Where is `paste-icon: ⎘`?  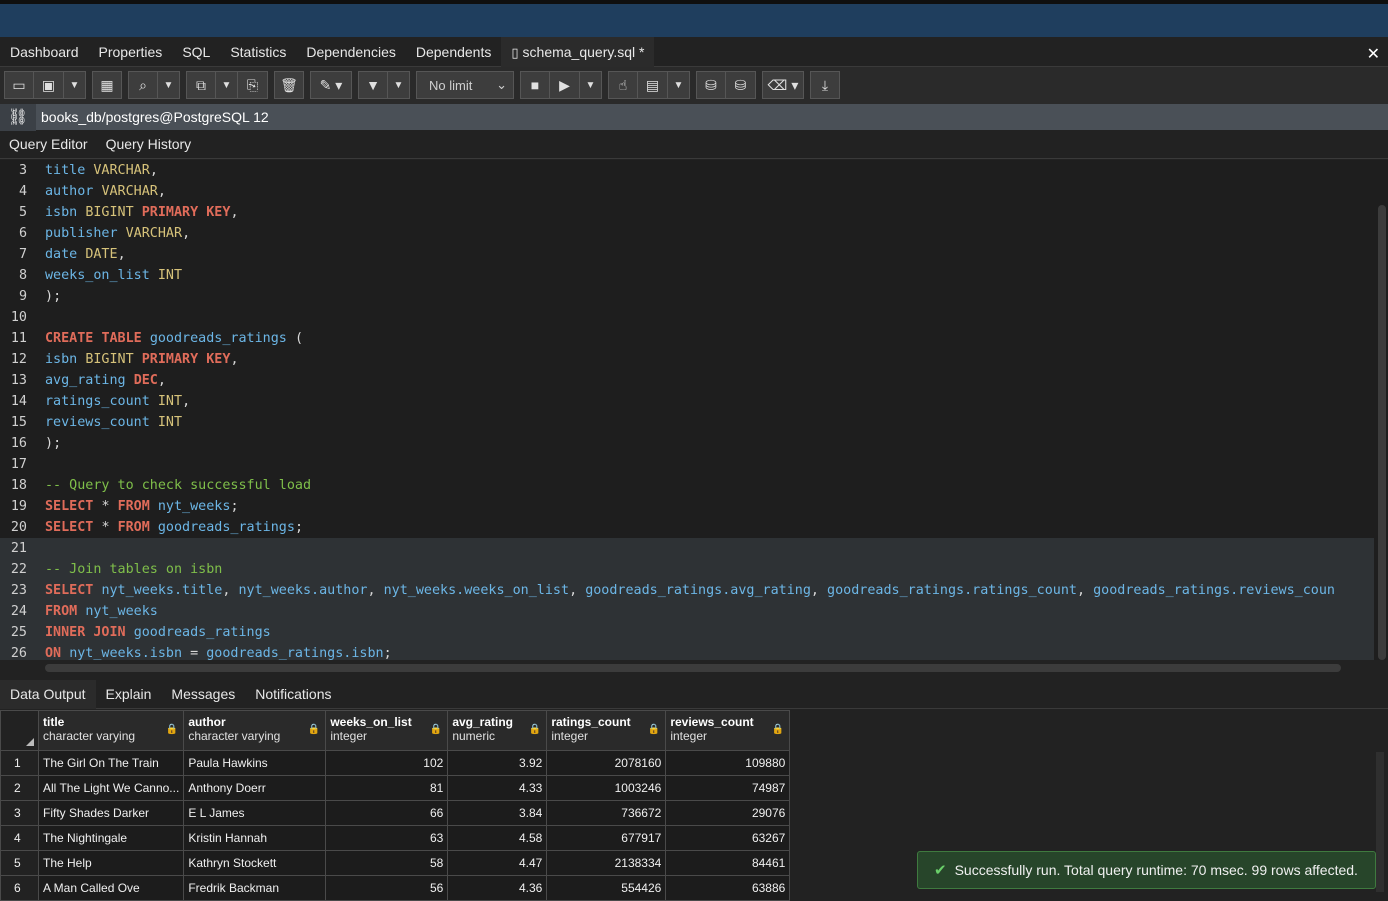
paste-icon: ⎘ is located at coordinates (253, 85).